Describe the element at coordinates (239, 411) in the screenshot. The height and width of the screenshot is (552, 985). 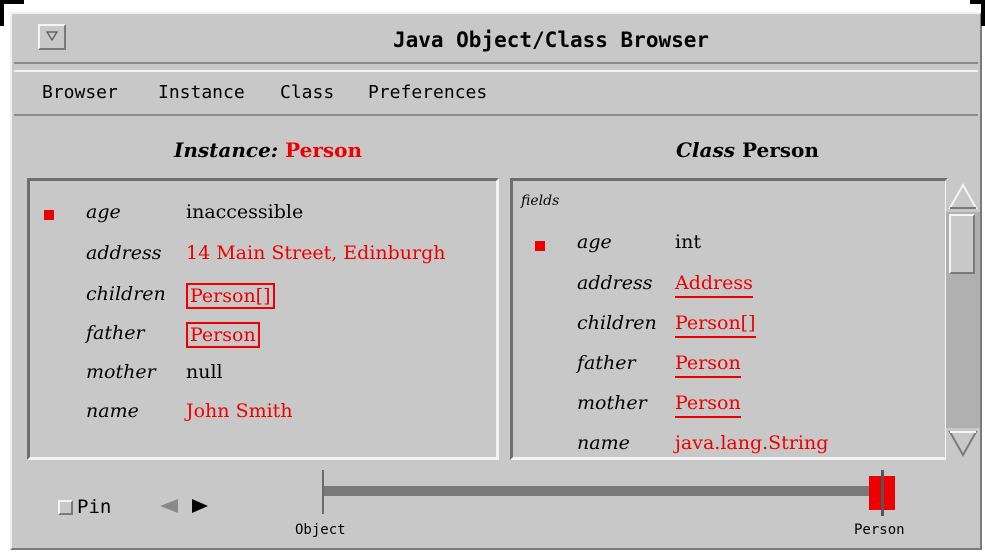
I see `field-value: John Smith` at that location.